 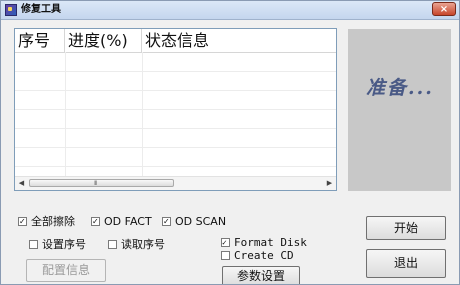 What do you see at coordinates (230, 10) in the screenshot?
I see `title-bar: 修复工具 ×` at bounding box center [230, 10].